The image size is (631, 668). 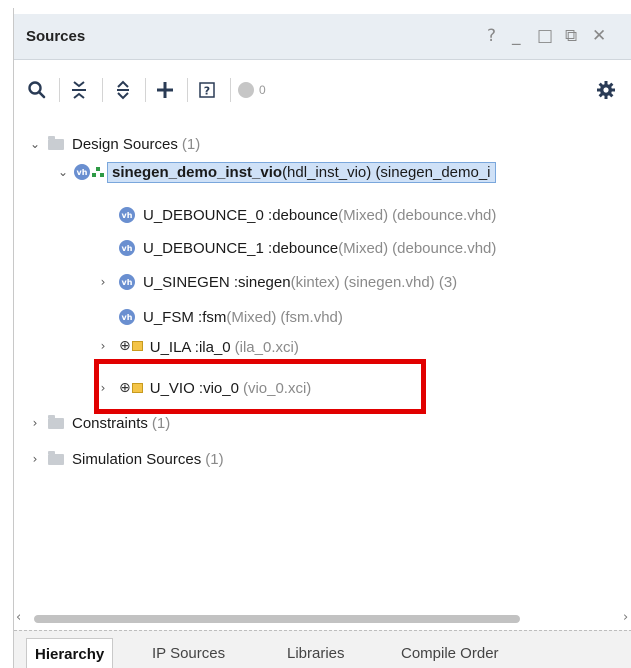 What do you see at coordinates (491, 36) in the screenshot?
I see `help-icon: ?` at bounding box center [491, 36].